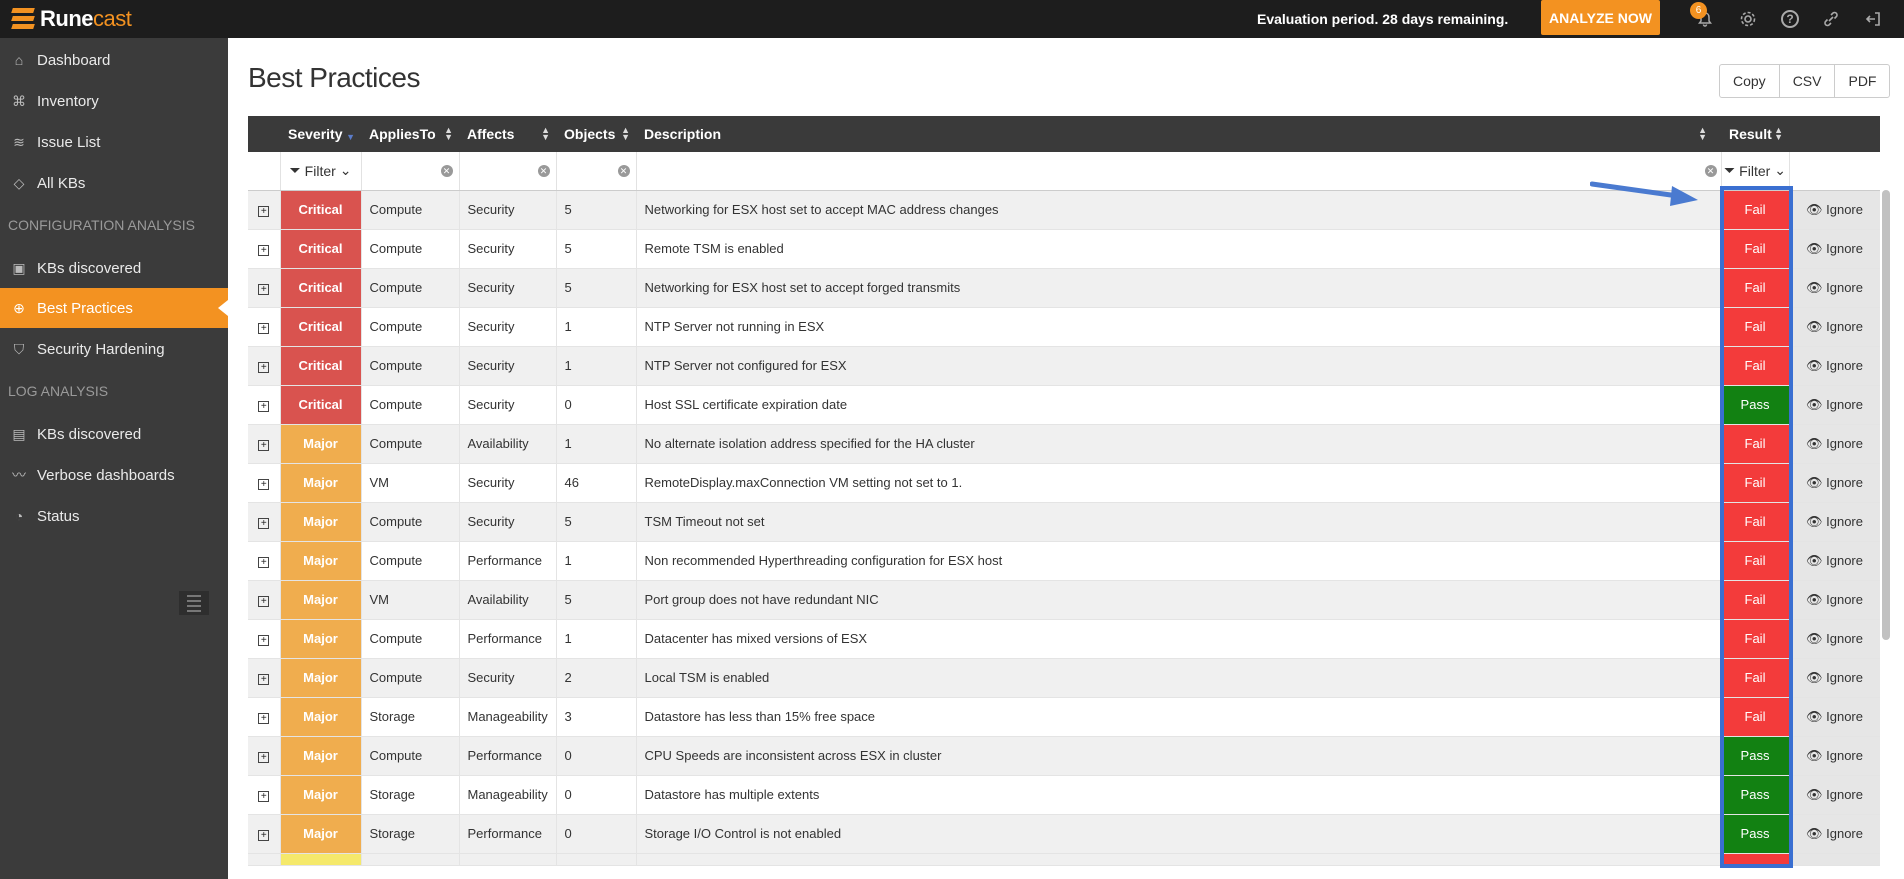 The height and width of the screenshot is (879, 1904). Describe the element at coordinates (1178, 134) in the screenshot. I see `description-column-header: Description ▲ ▼` at that location.